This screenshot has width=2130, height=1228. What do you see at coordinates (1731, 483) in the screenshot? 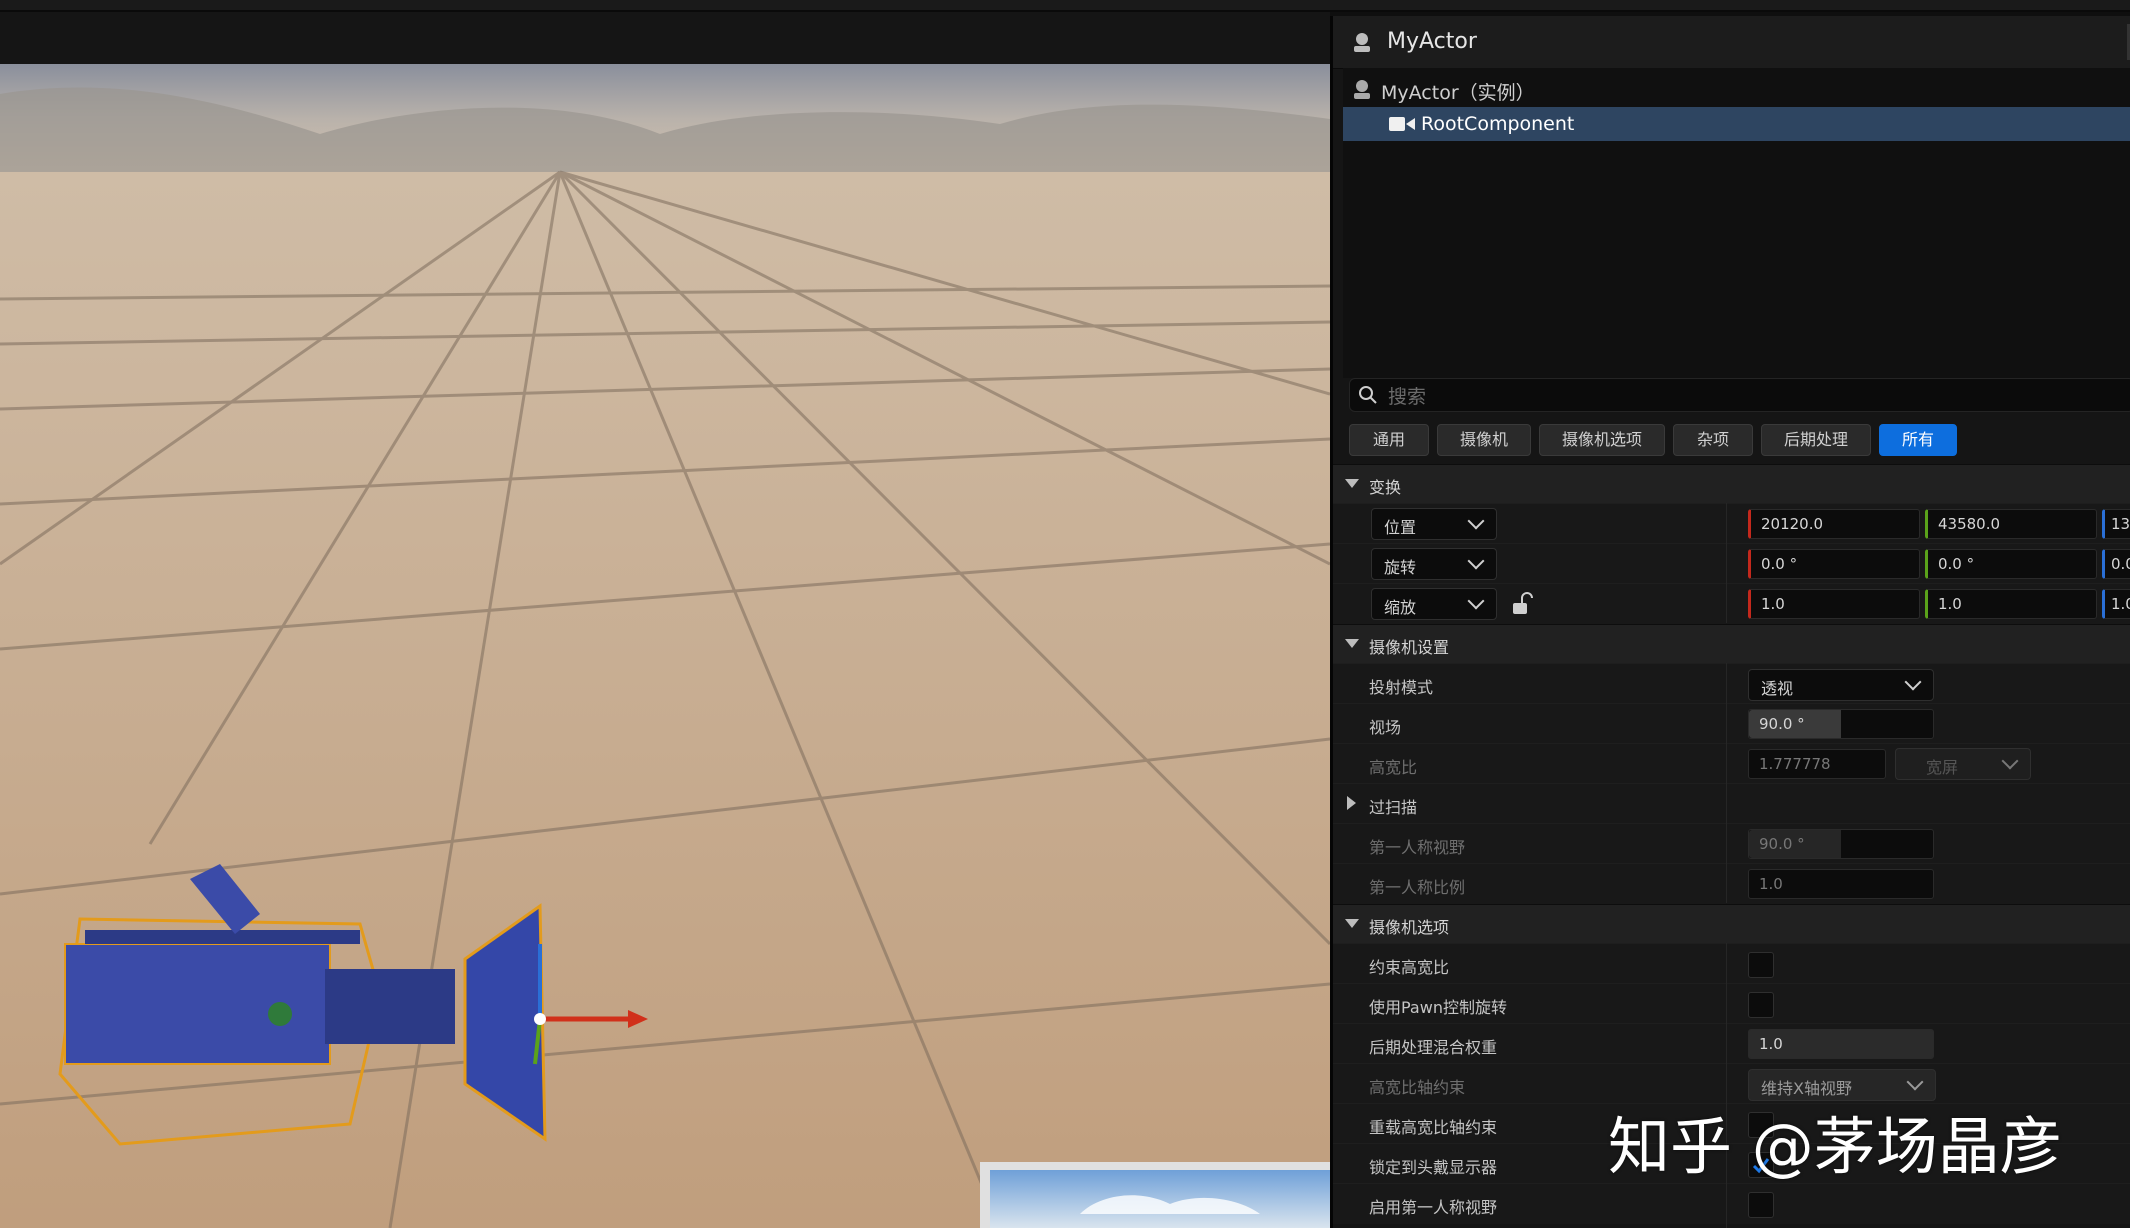
I see `section-transform: 变换` at bounding box center [1731, 483].